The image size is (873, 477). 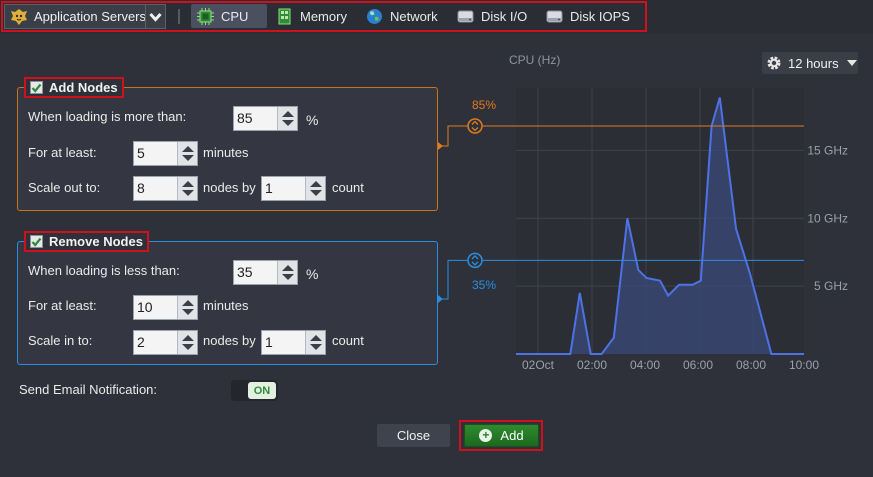 I want to click on threshold-label: 35%, so click(x=484, y=285).